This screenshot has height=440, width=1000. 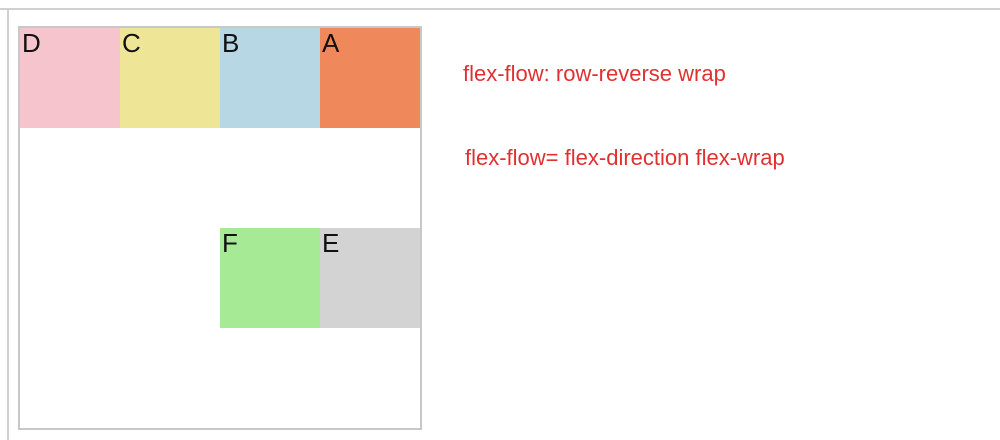 What do you see at coordinates (131, 43) in the screenshot?
I see `flex-item-c-label: C` at bounding box center [131, 43].